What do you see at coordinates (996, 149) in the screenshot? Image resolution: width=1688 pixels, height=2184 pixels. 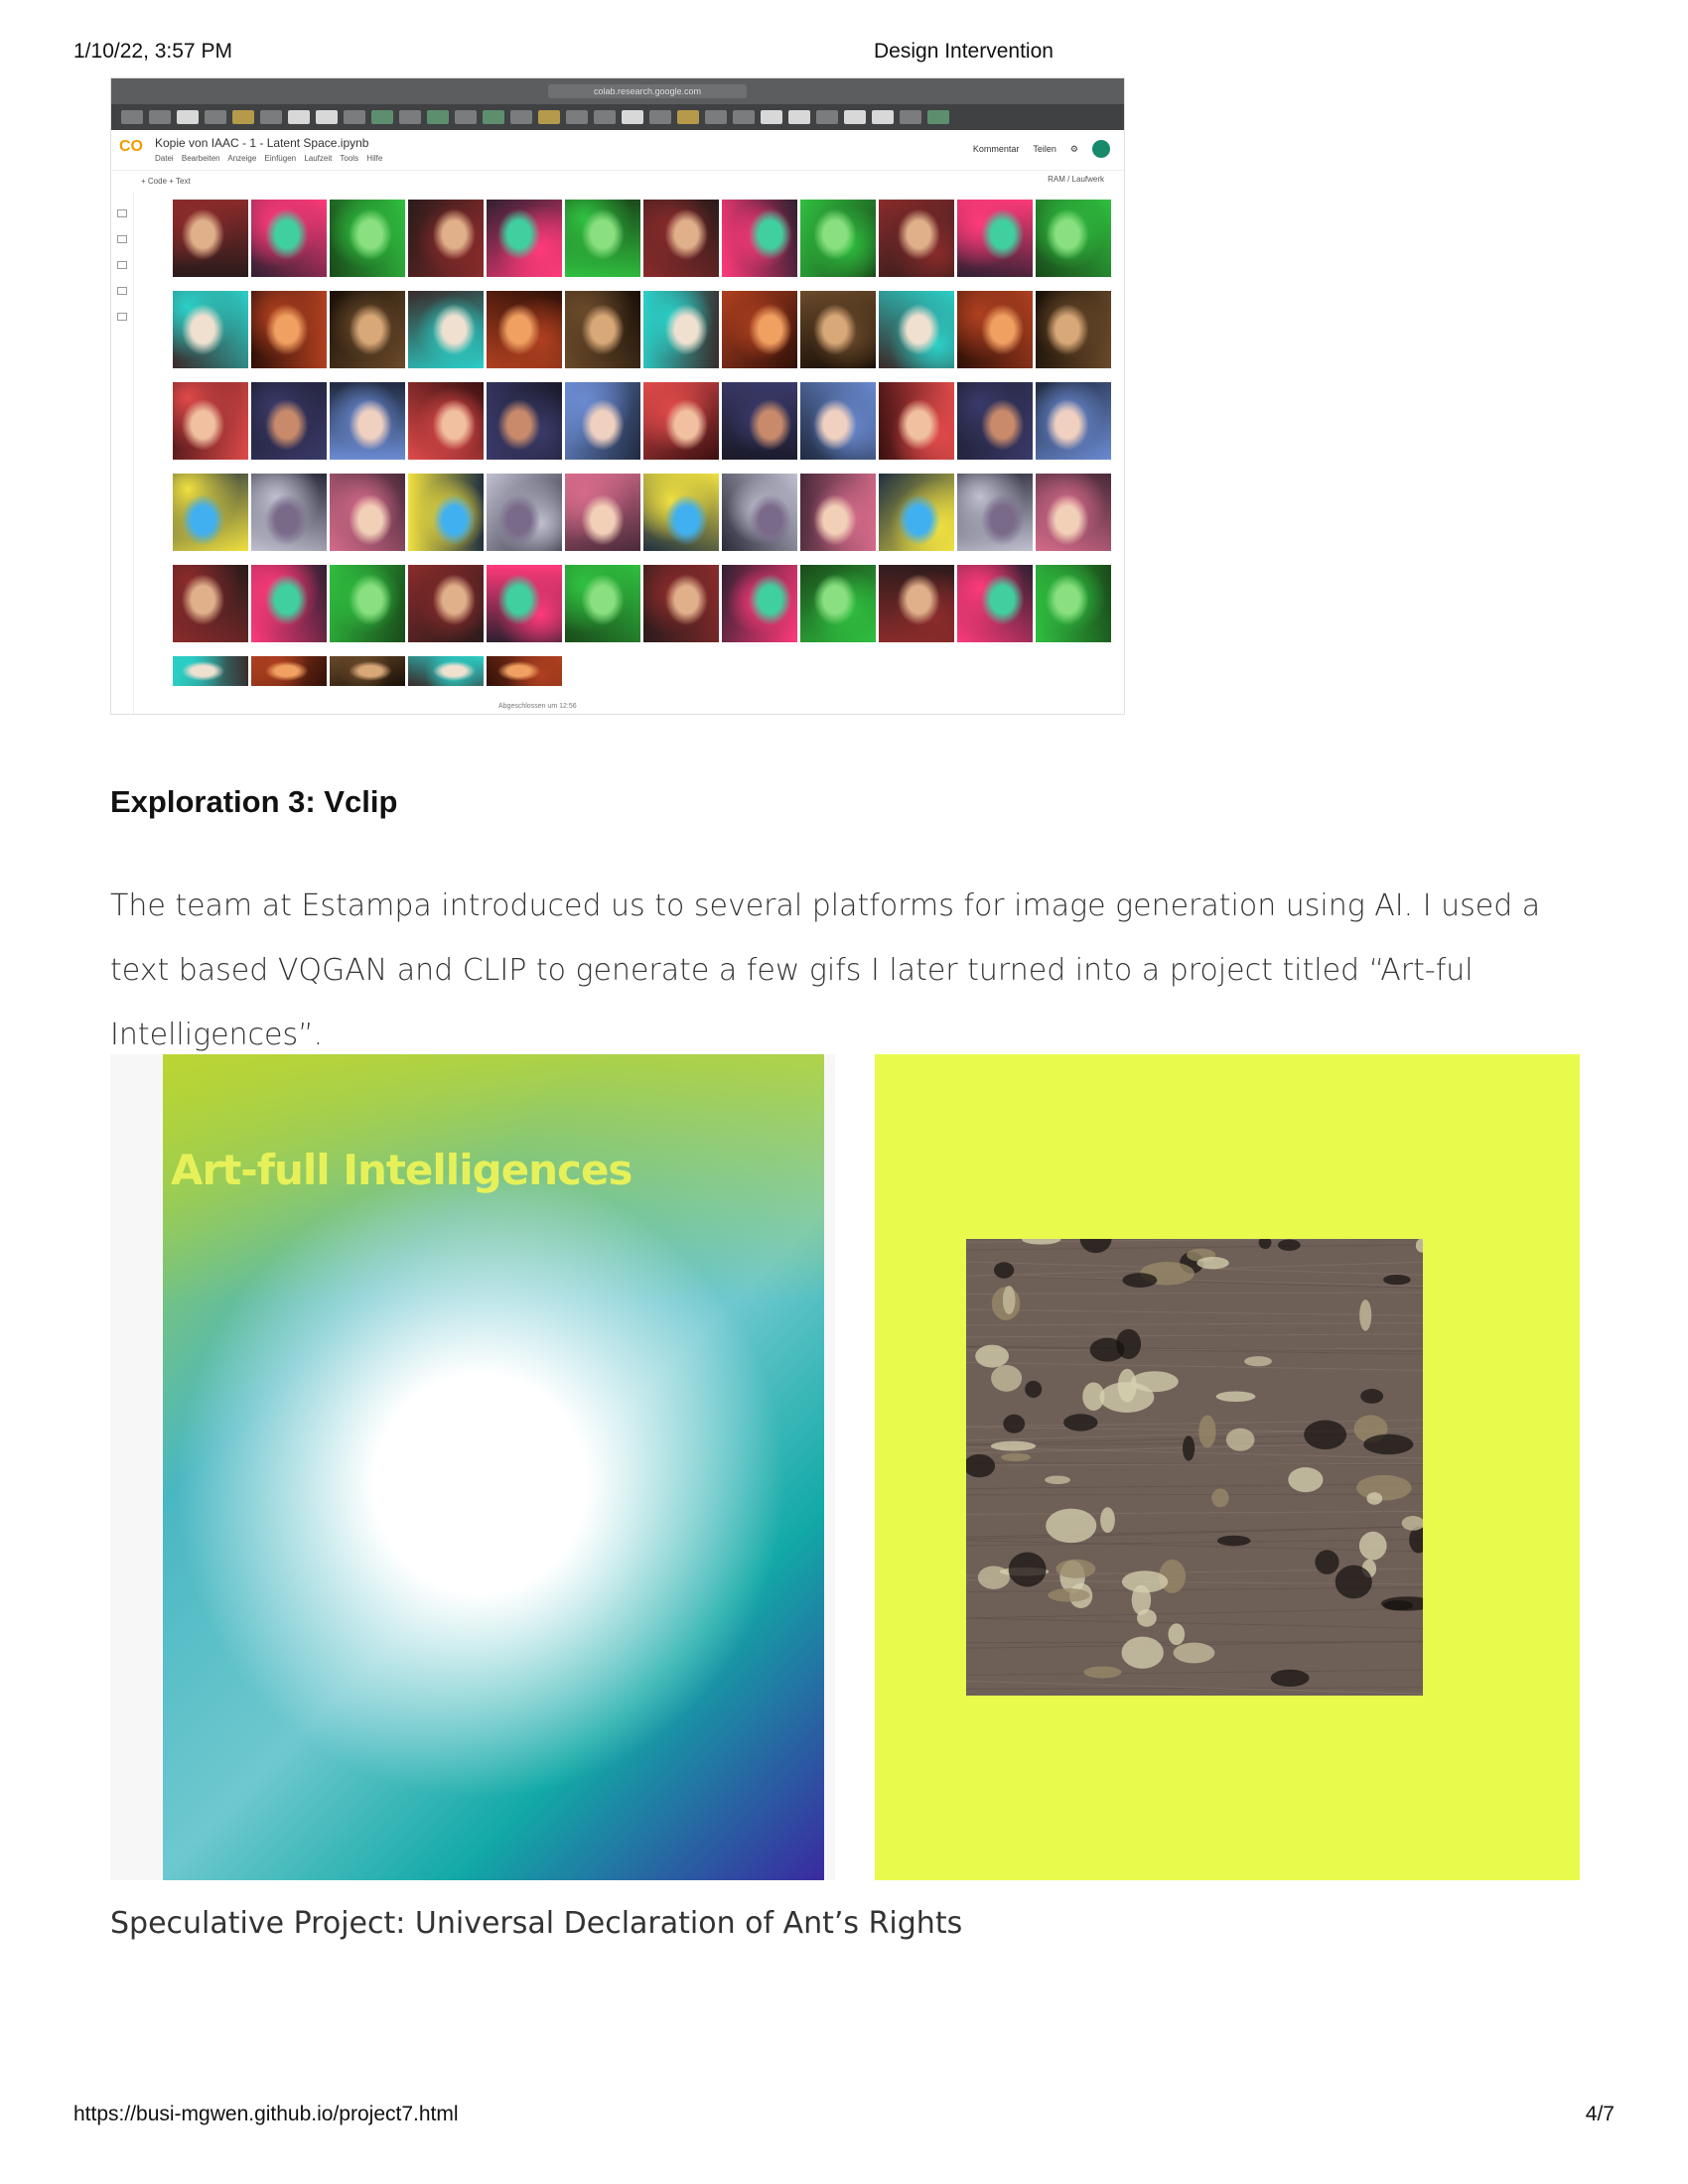 I see `comment-button: Kommentar` at bounding box center [996, 149].